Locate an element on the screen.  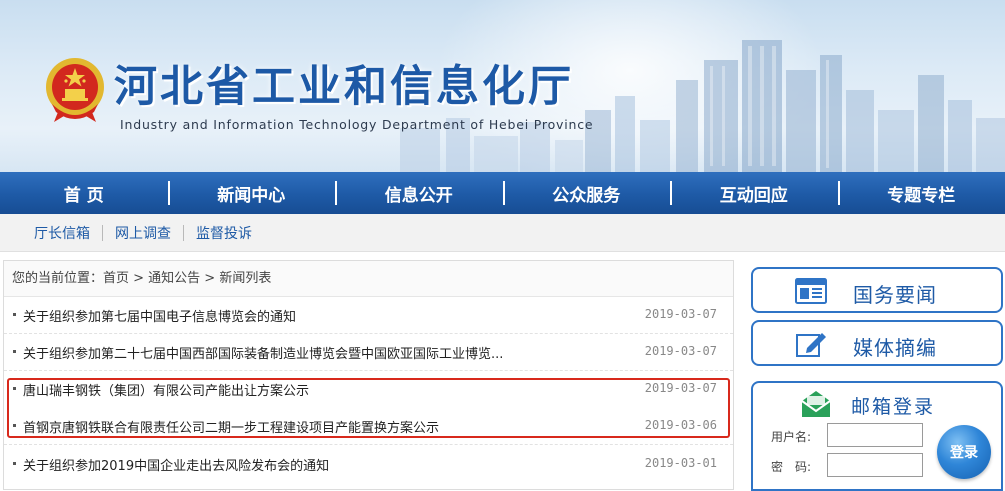
main-nav: 首 页 新闻中心 信息公开 公众服务 互动回应 专题专栏 is located at coordinates (502, 193).